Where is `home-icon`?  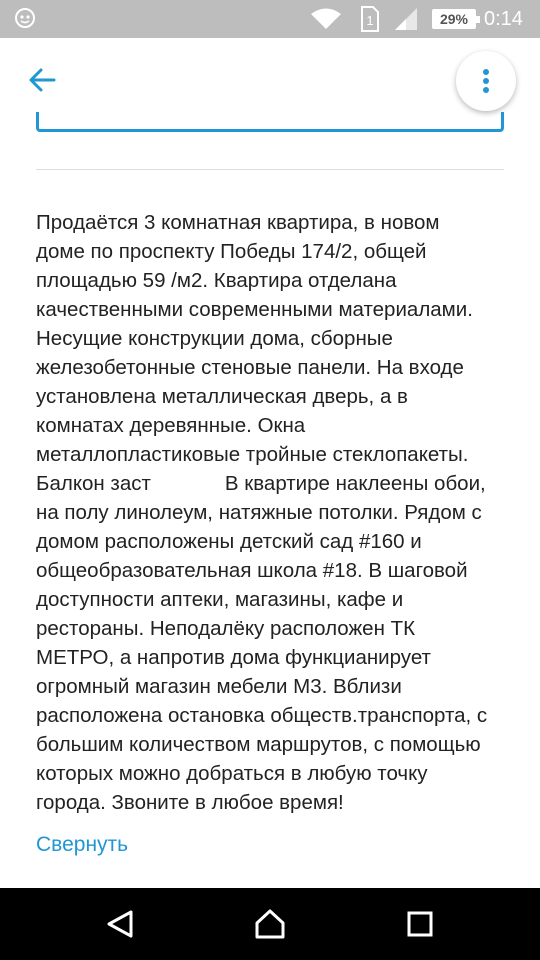 home-icon is located at coordinates (270, 924).